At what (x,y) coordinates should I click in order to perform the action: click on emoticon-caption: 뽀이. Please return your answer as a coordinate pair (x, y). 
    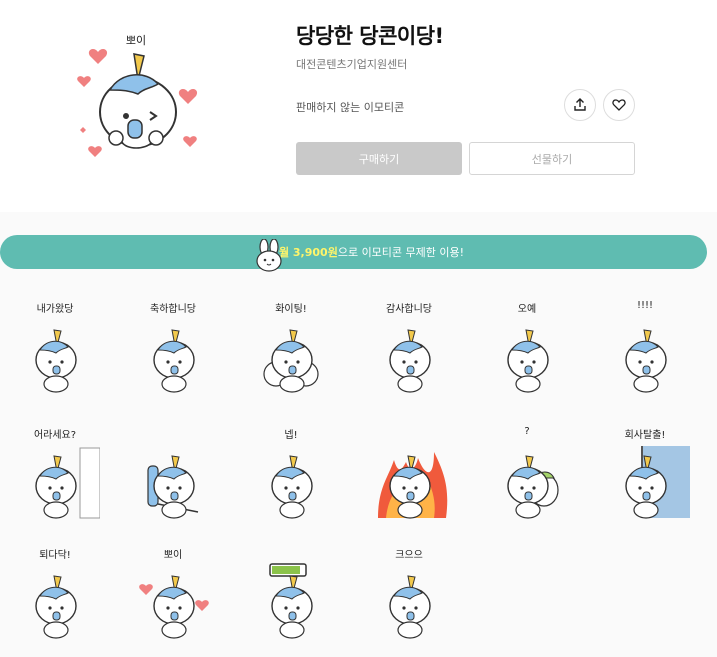
    Looking at the image, I should click on (173, 555).